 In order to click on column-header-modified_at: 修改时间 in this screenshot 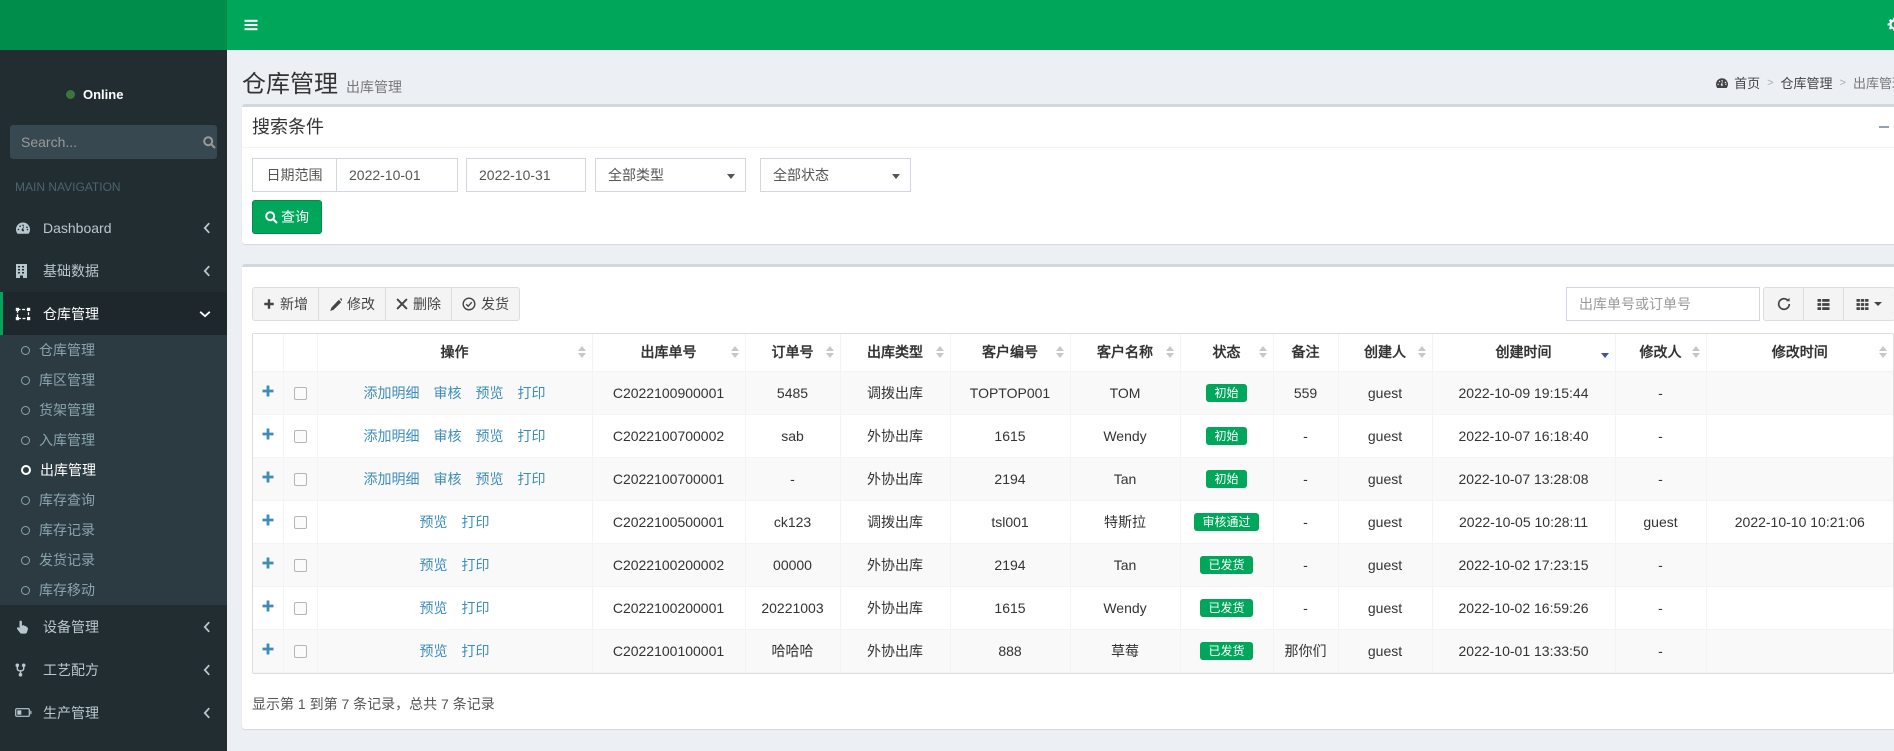, I will do `click(1799, 353)`.